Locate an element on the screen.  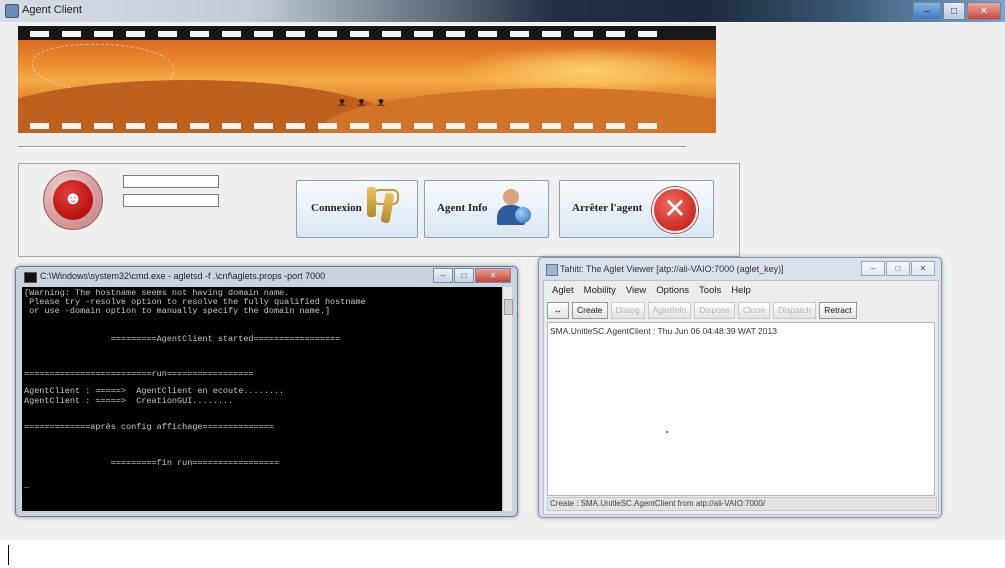
tahiti-window-controls: – □ ✕ is located at coordinates (898, 268).